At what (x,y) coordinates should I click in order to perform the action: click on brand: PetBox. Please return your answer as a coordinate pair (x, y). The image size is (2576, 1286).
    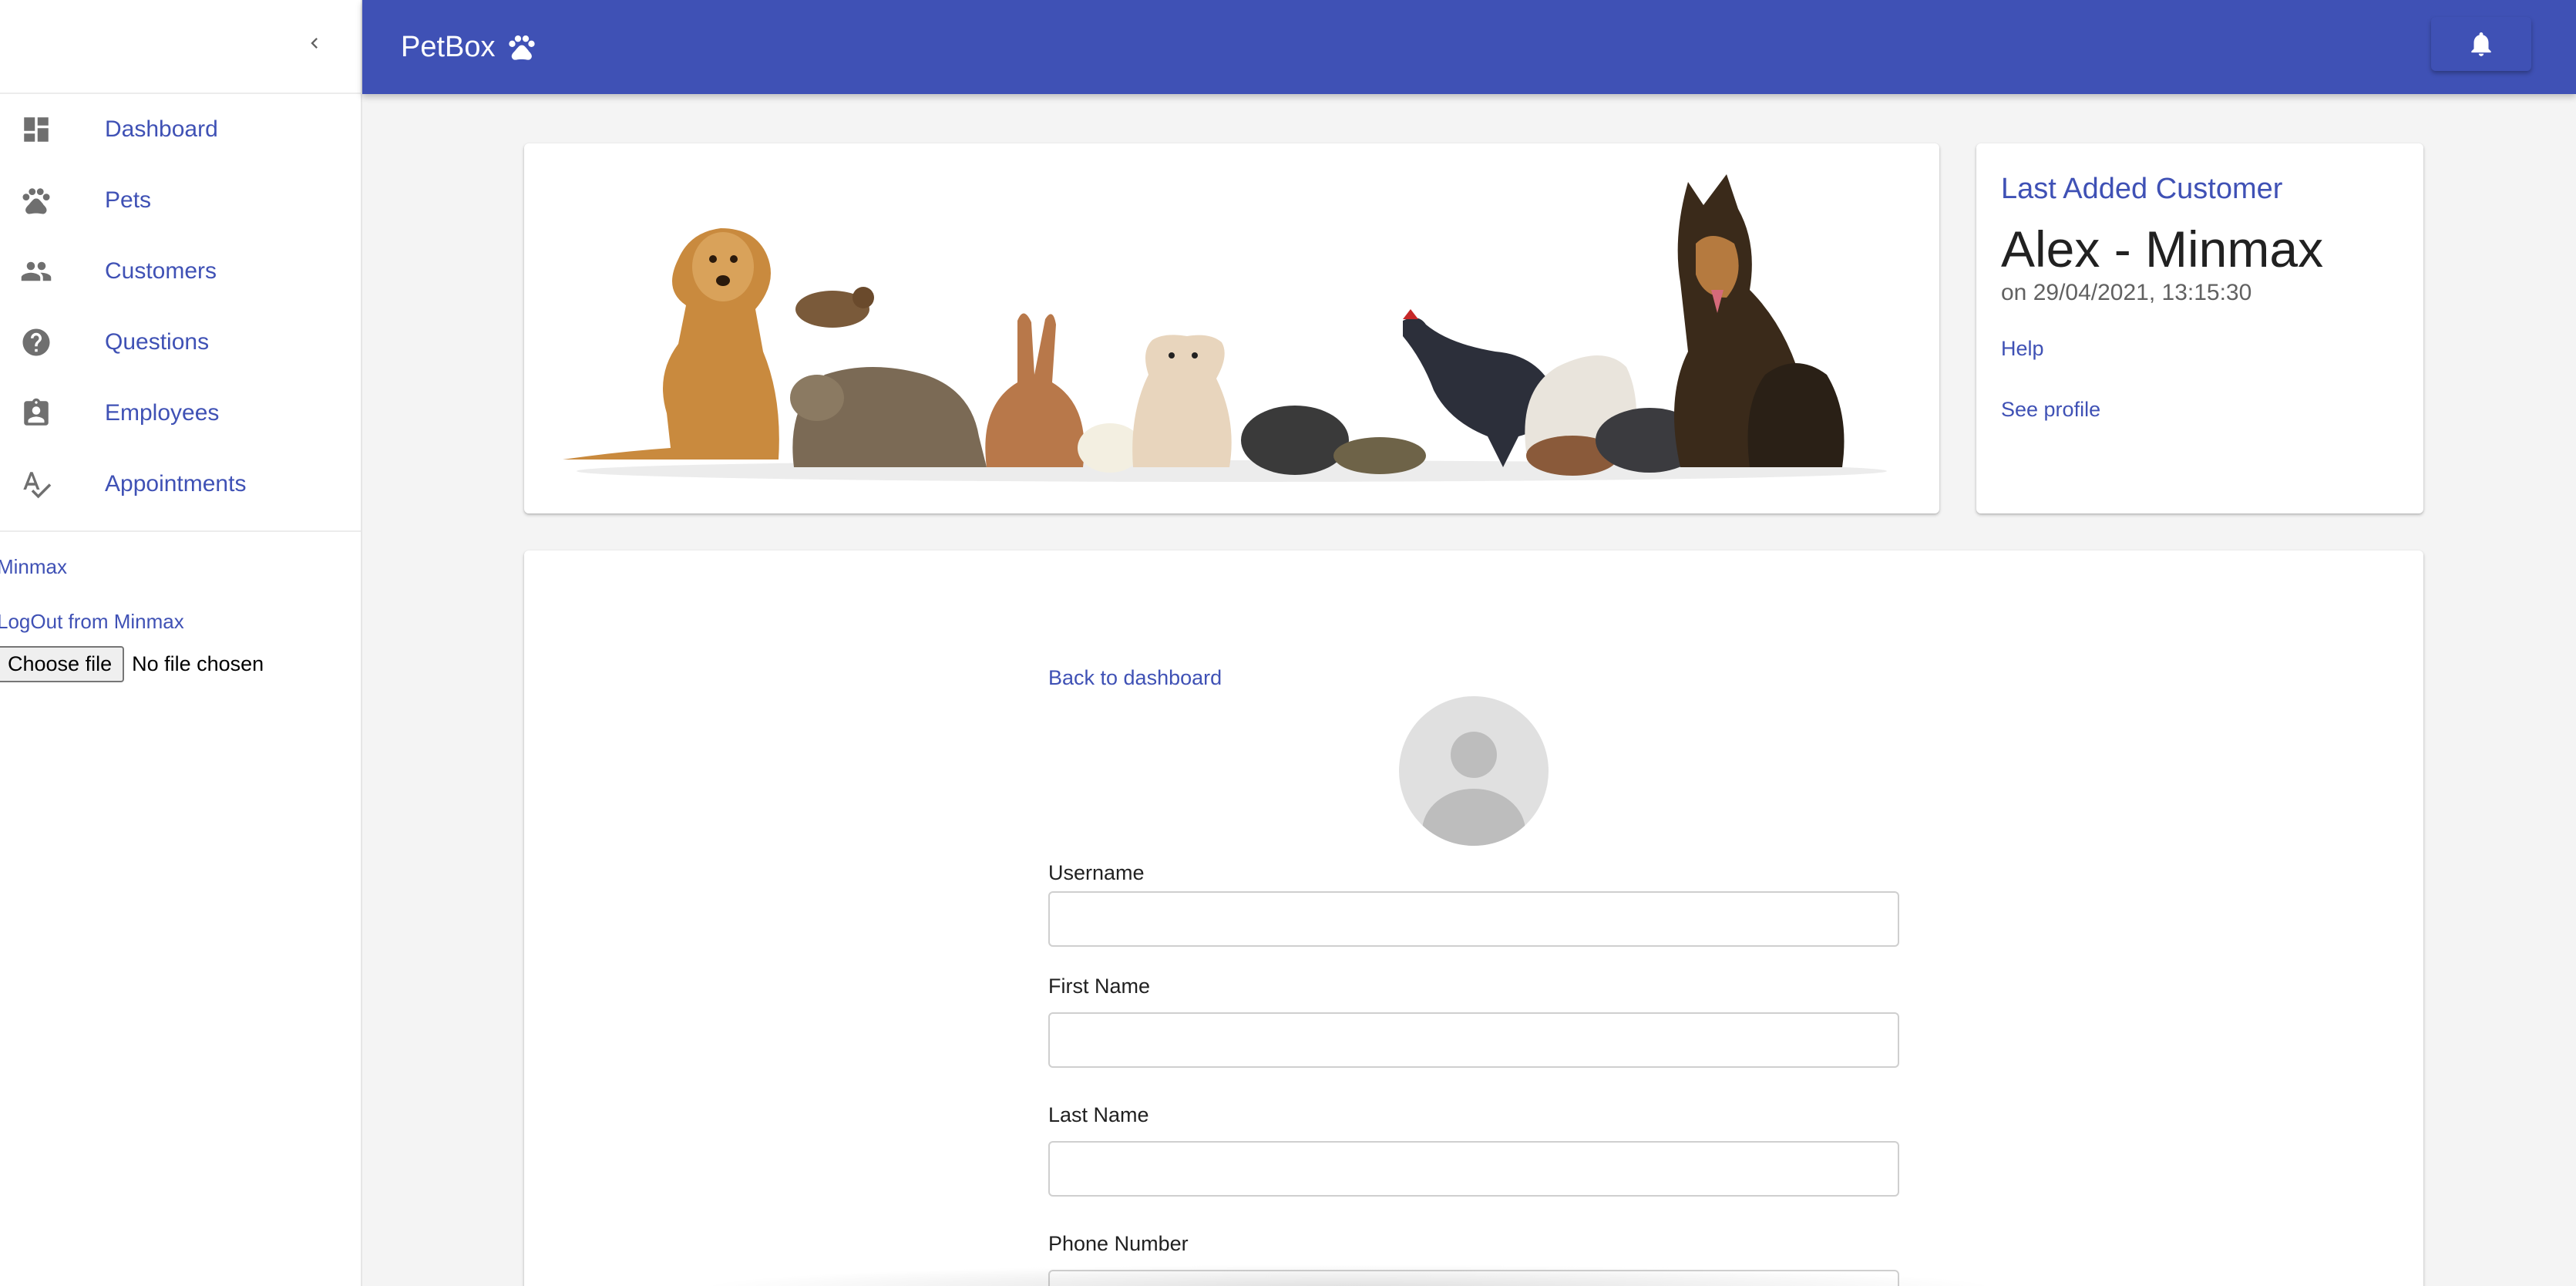
    Looking at the image, I should click on (469, 47).